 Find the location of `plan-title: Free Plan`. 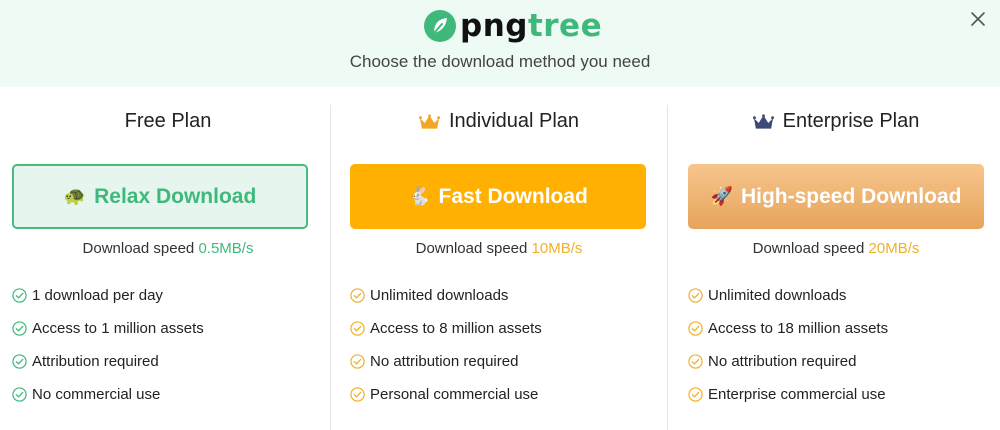

plan-title: Free Plan is located at coordinates (168, 121).